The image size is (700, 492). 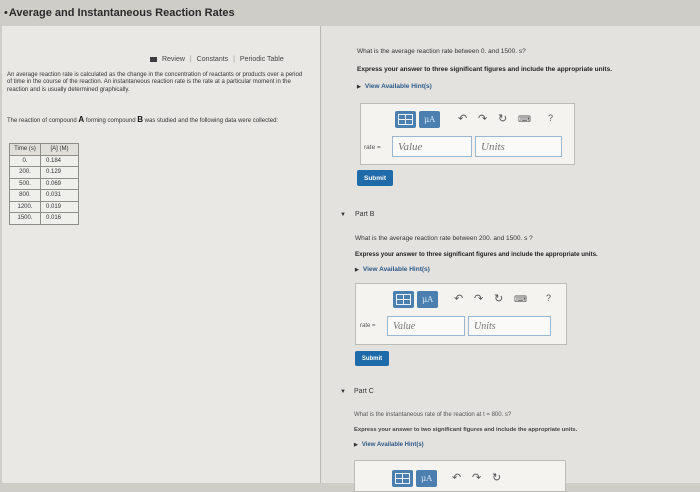 I want to click on table-header-time: Time (s), so click(x=25, y=149).